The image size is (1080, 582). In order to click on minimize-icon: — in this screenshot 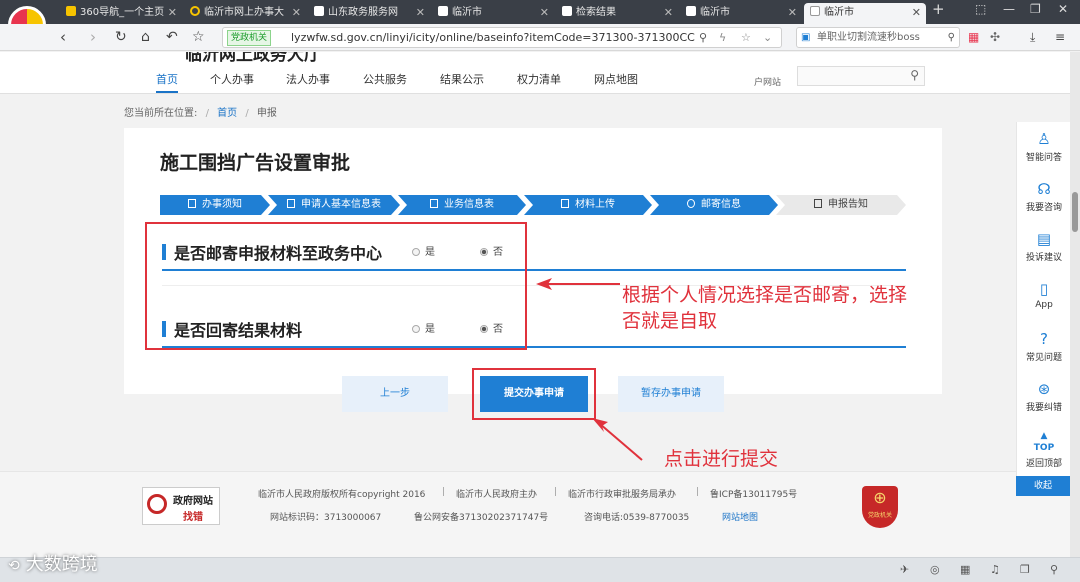, I will do `click(1009, 9)`.